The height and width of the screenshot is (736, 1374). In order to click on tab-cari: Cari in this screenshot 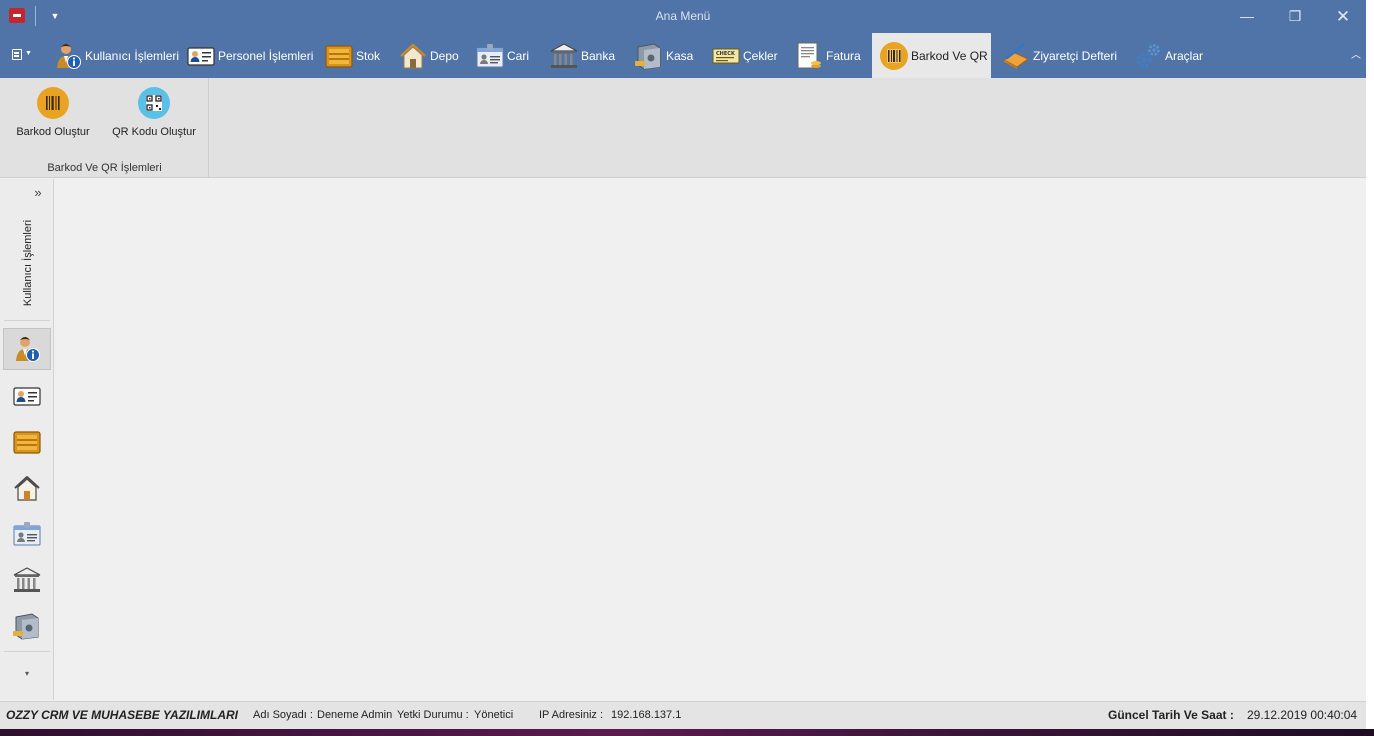, I will do `click(502, 55)`.